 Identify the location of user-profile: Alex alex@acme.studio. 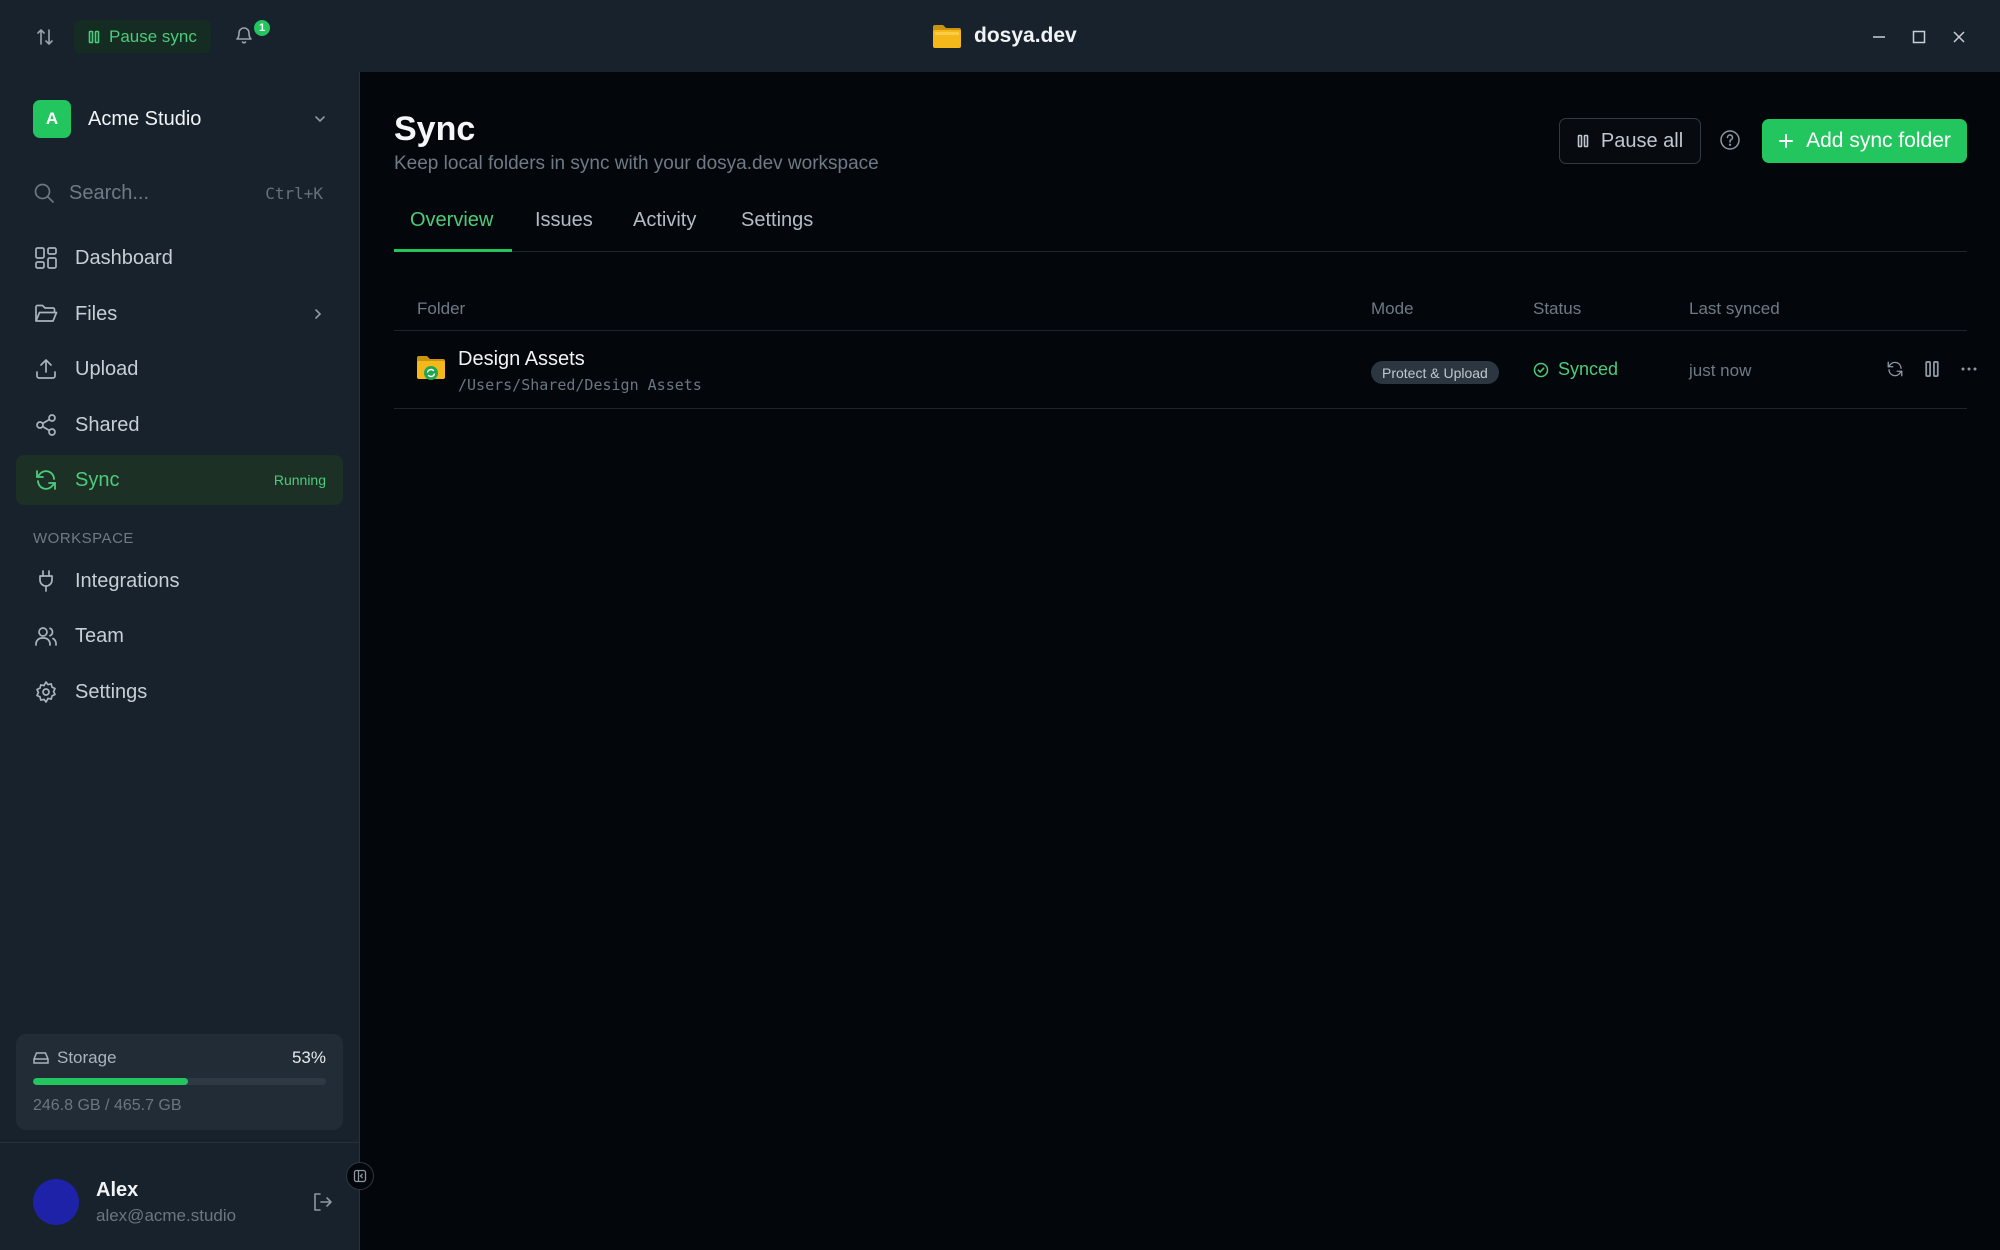
(183, 1202).